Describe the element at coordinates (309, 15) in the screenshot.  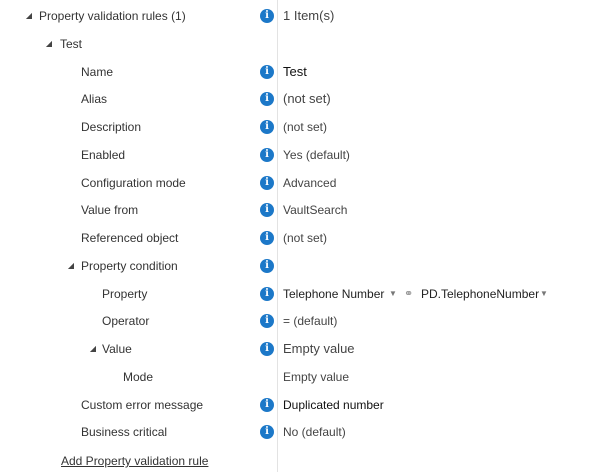
I see `rules-value: 1 Item(s)` at that location.